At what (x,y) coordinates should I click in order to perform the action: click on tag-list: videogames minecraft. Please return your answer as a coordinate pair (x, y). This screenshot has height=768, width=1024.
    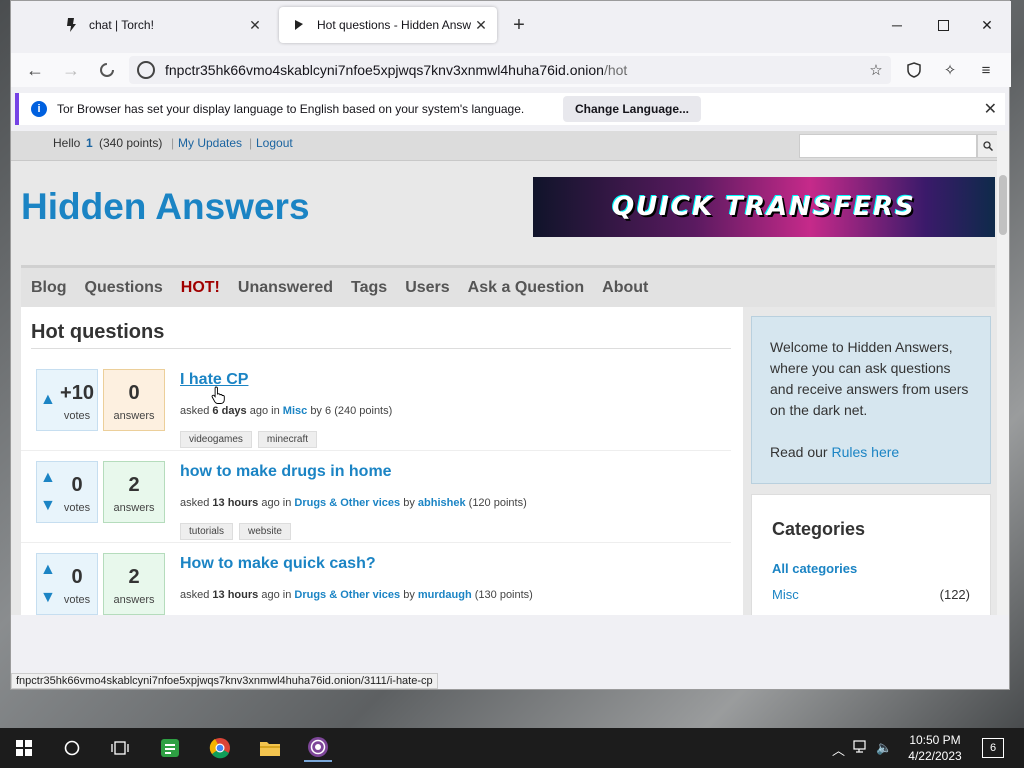
    Looking at the image, I should click on (251, 439).